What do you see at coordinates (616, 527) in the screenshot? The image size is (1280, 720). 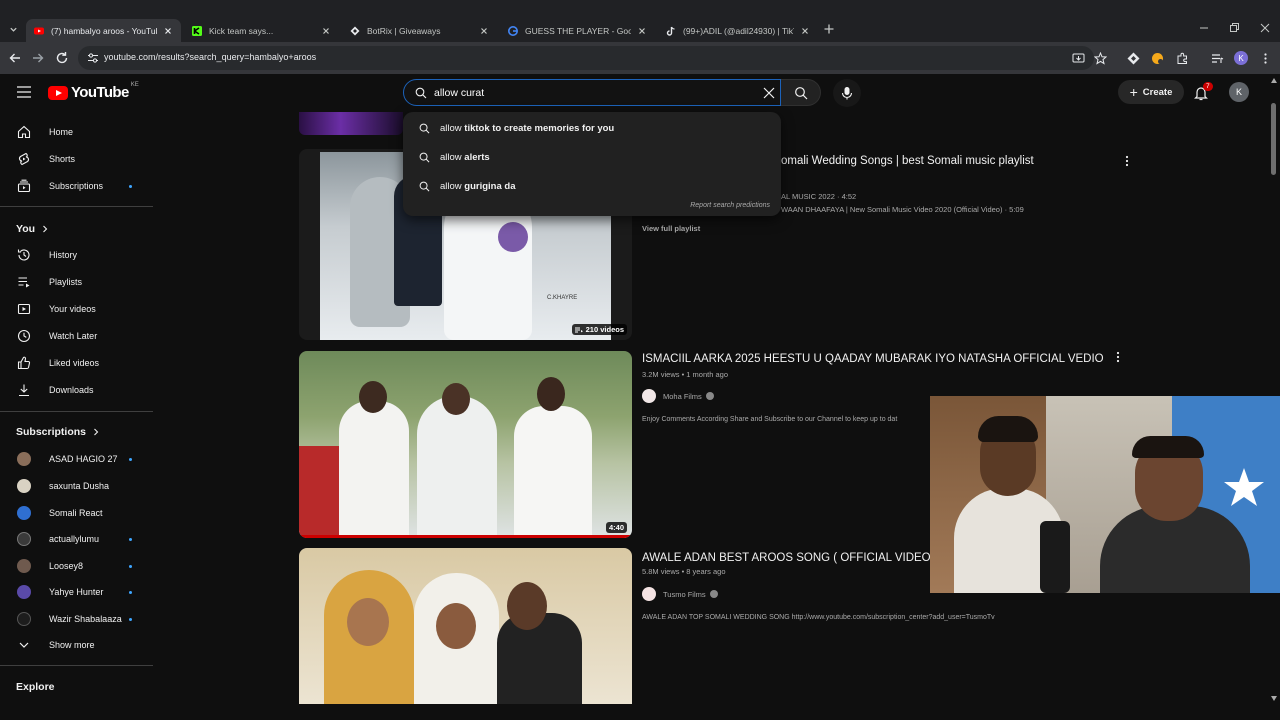 I see `video-duration: 4:40` at bounding box center [616, 527].